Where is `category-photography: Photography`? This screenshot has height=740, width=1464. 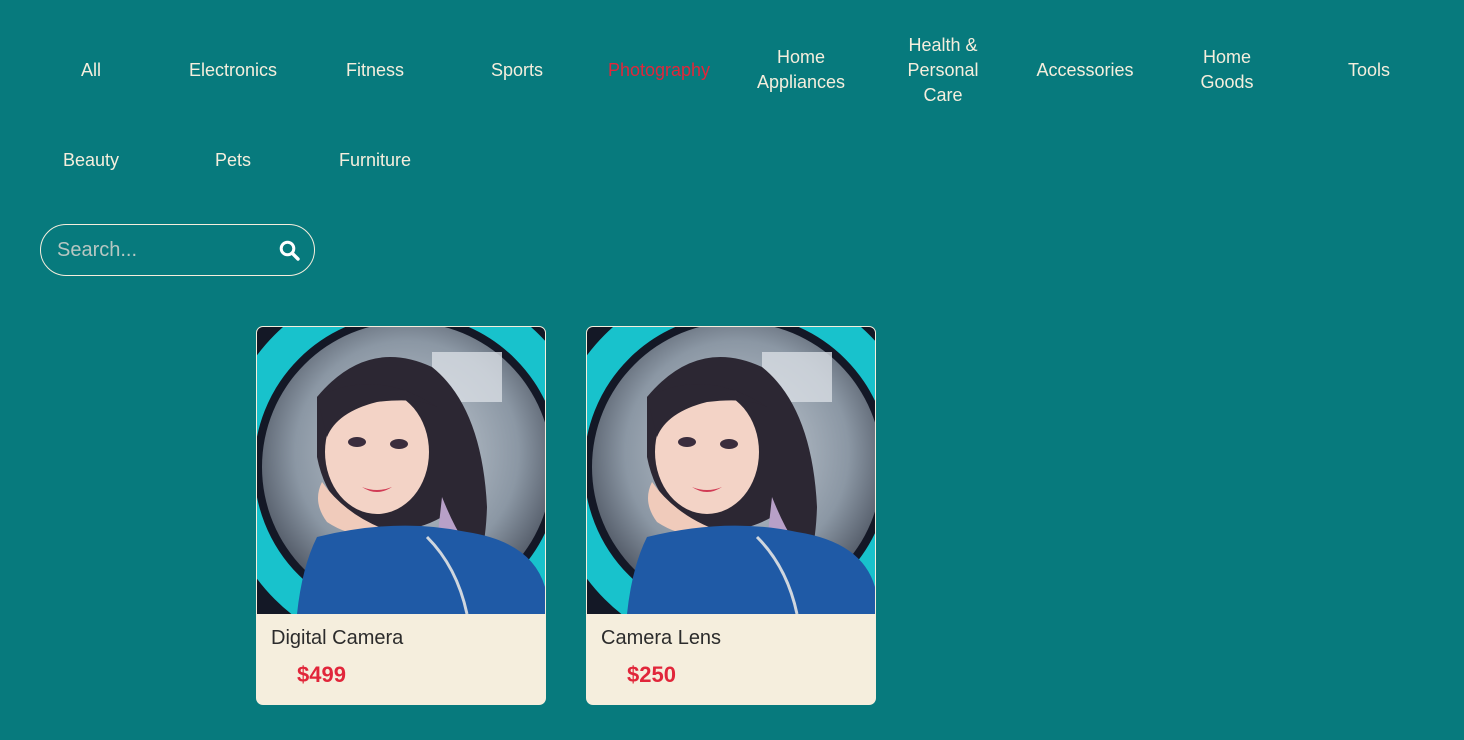
category-photography: Photography is located at coordinates (659, 70).